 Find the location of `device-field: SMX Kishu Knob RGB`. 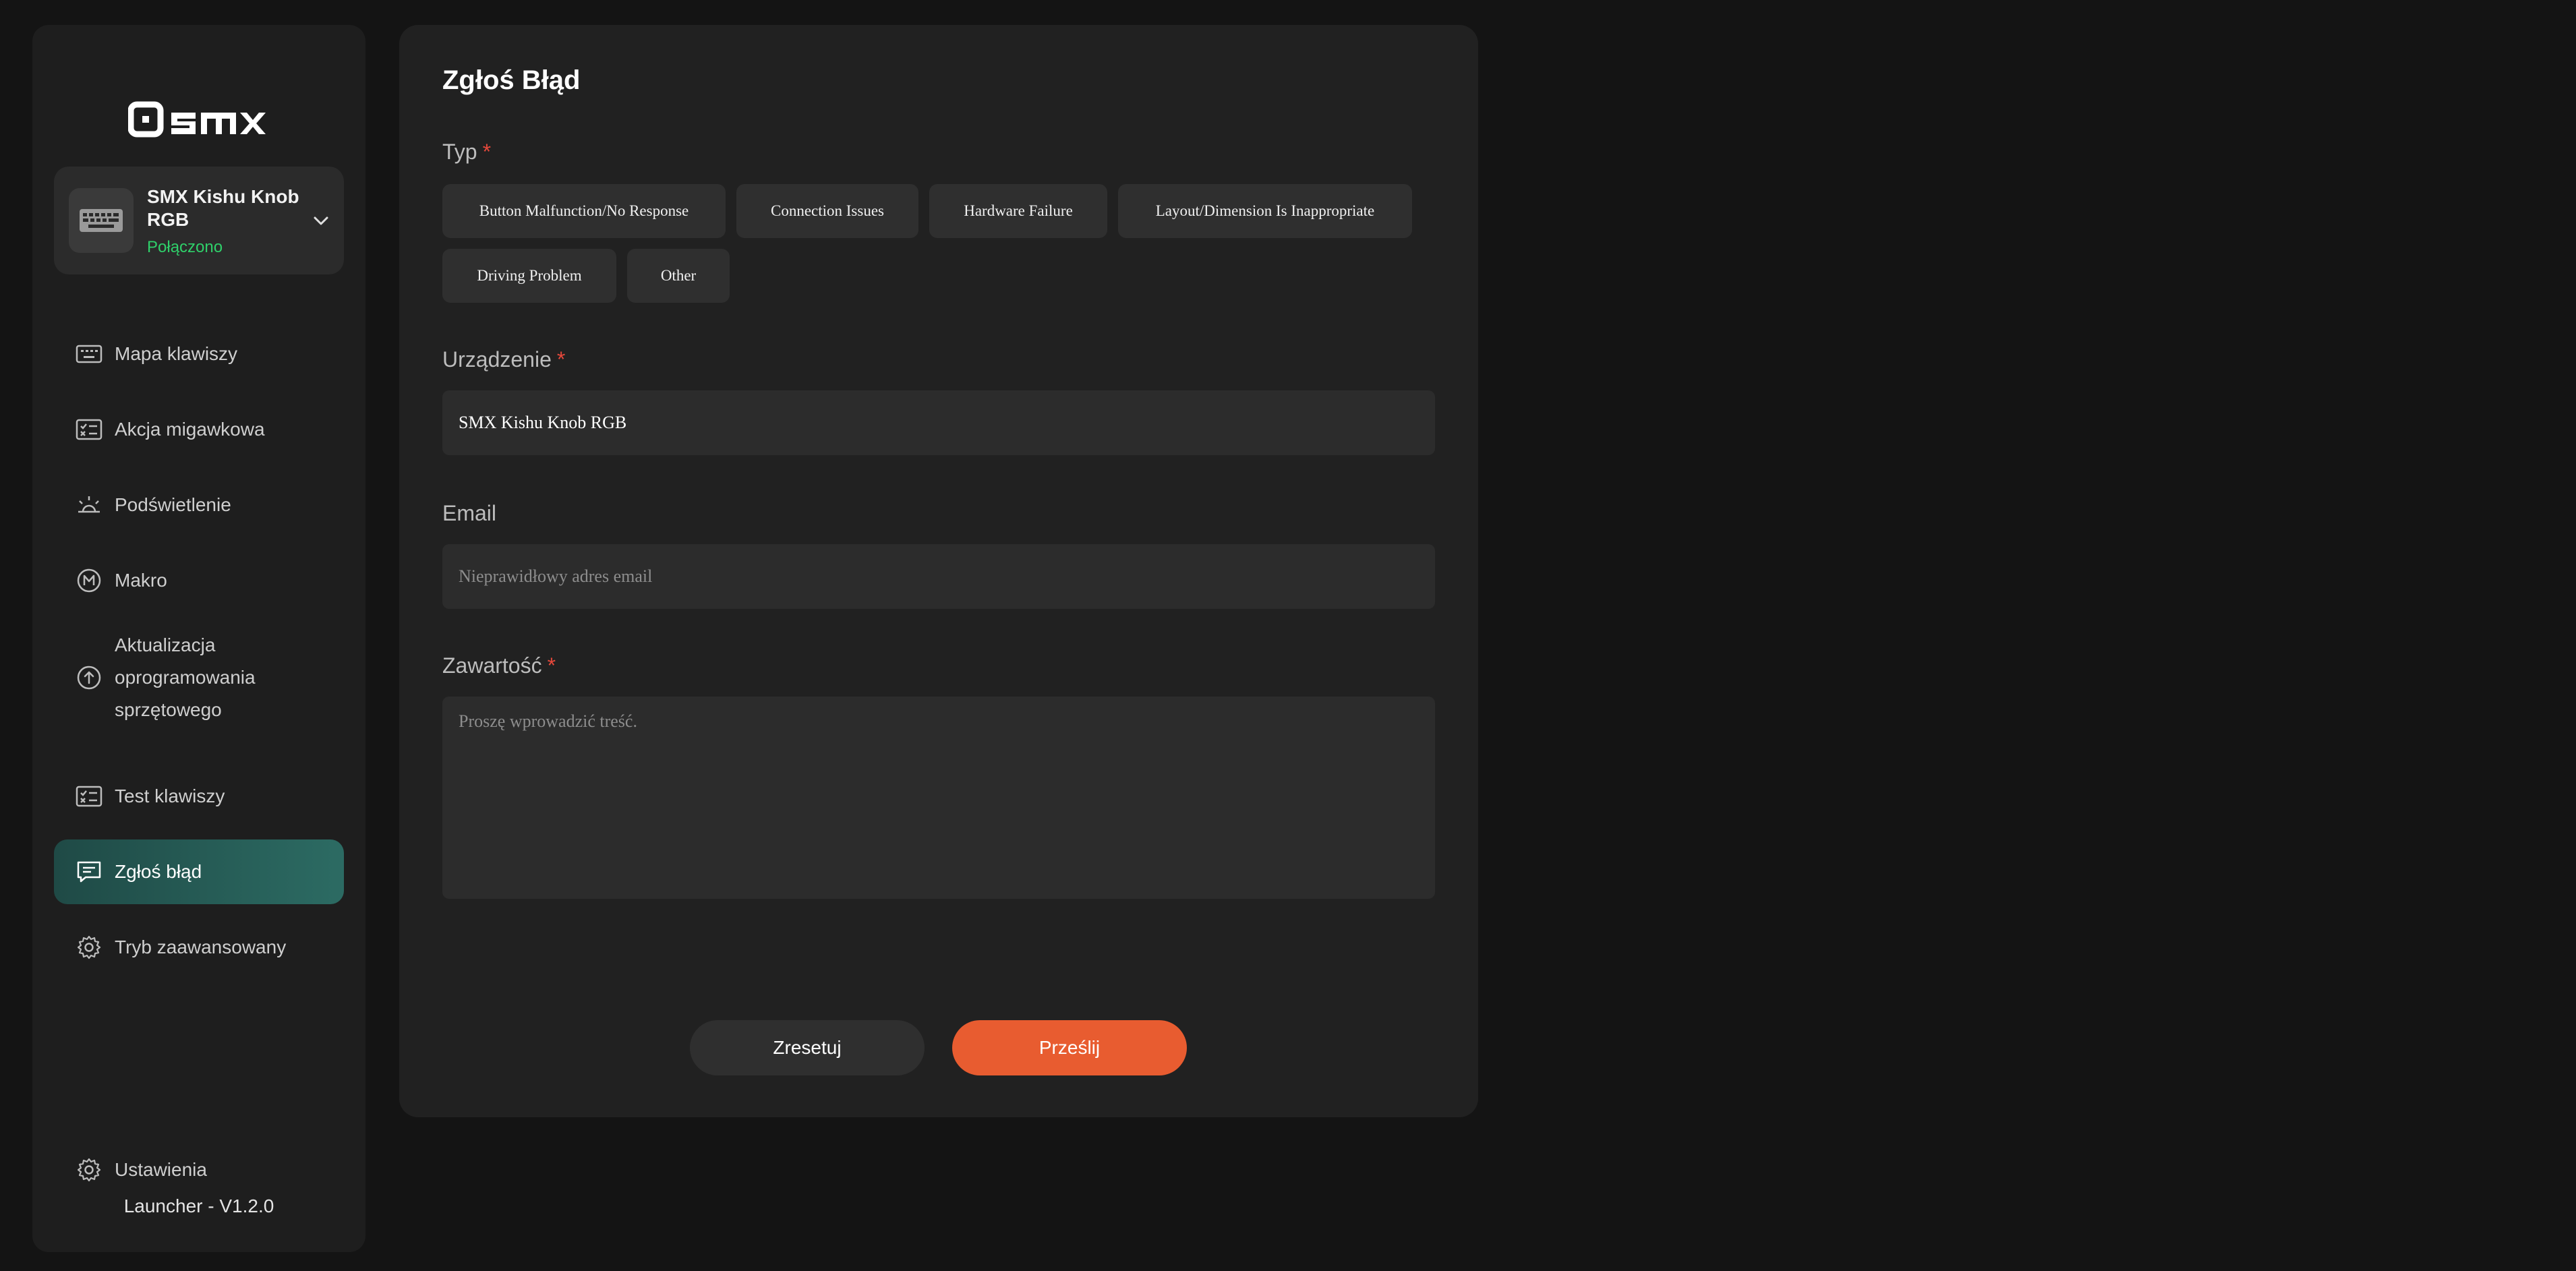

device-field: SMX Kishu Knob RGB is located at coordinates (939, 422).